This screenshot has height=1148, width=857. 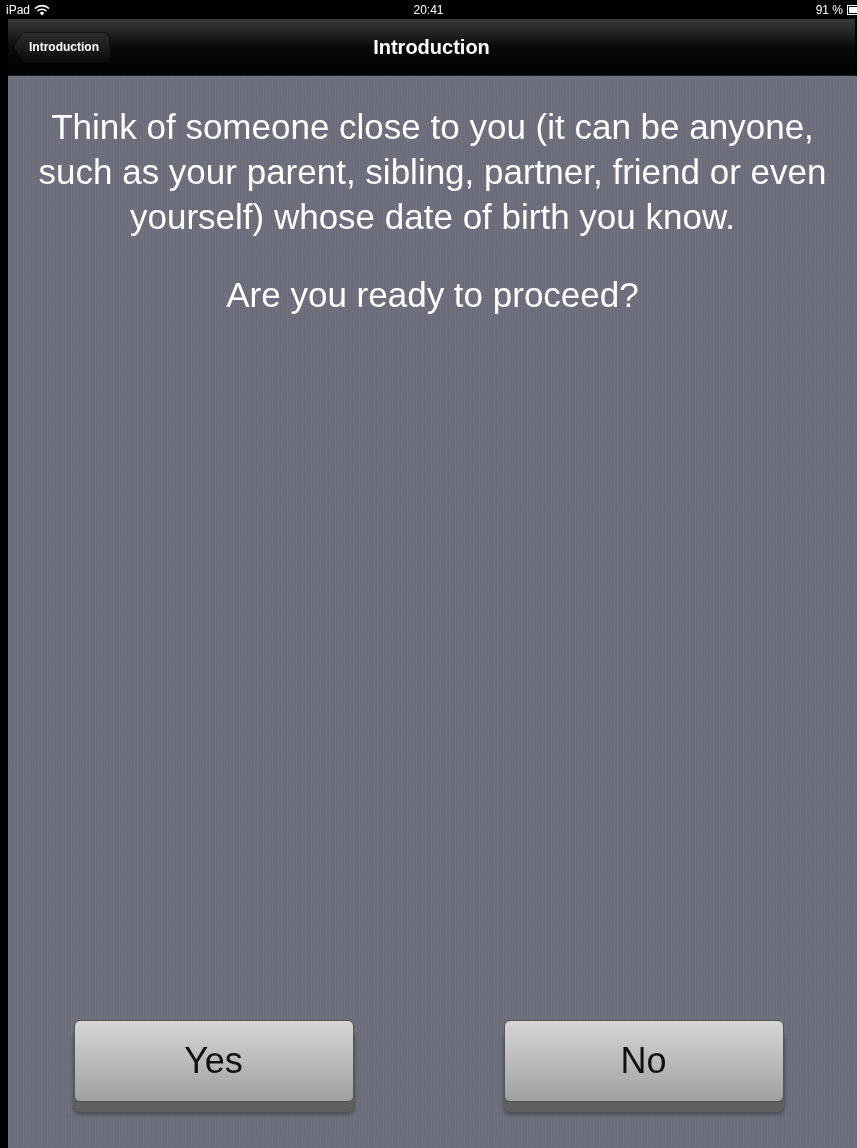 I want to click on device-name: iPad, so click(x=18, y=9).